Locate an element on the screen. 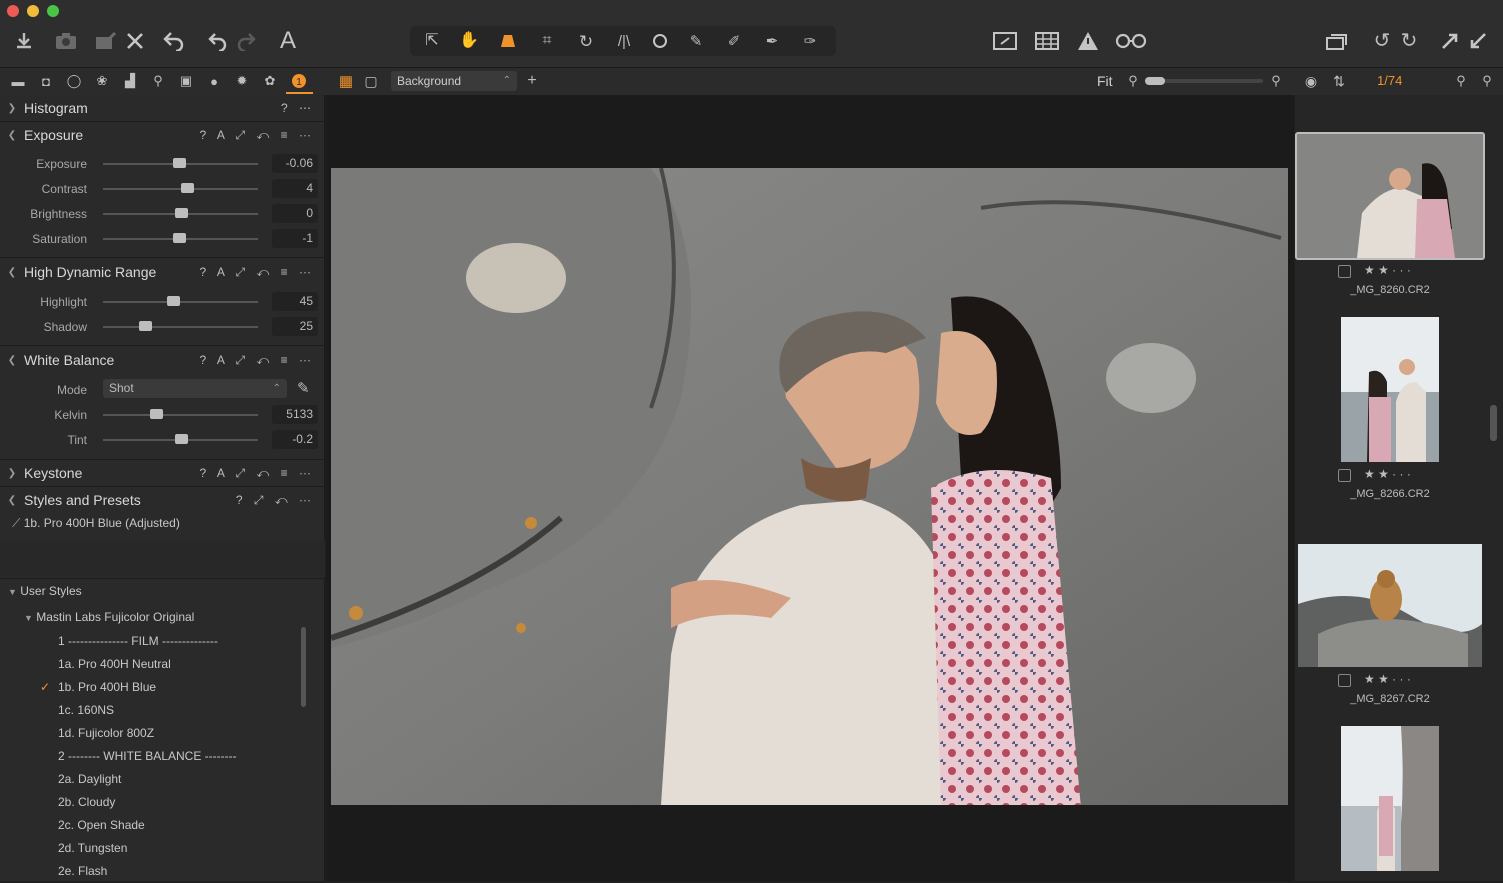 Image resolution: width=1503 pixels, height=883 pixels. undo-all-icon is located at coordinates (174, 41).